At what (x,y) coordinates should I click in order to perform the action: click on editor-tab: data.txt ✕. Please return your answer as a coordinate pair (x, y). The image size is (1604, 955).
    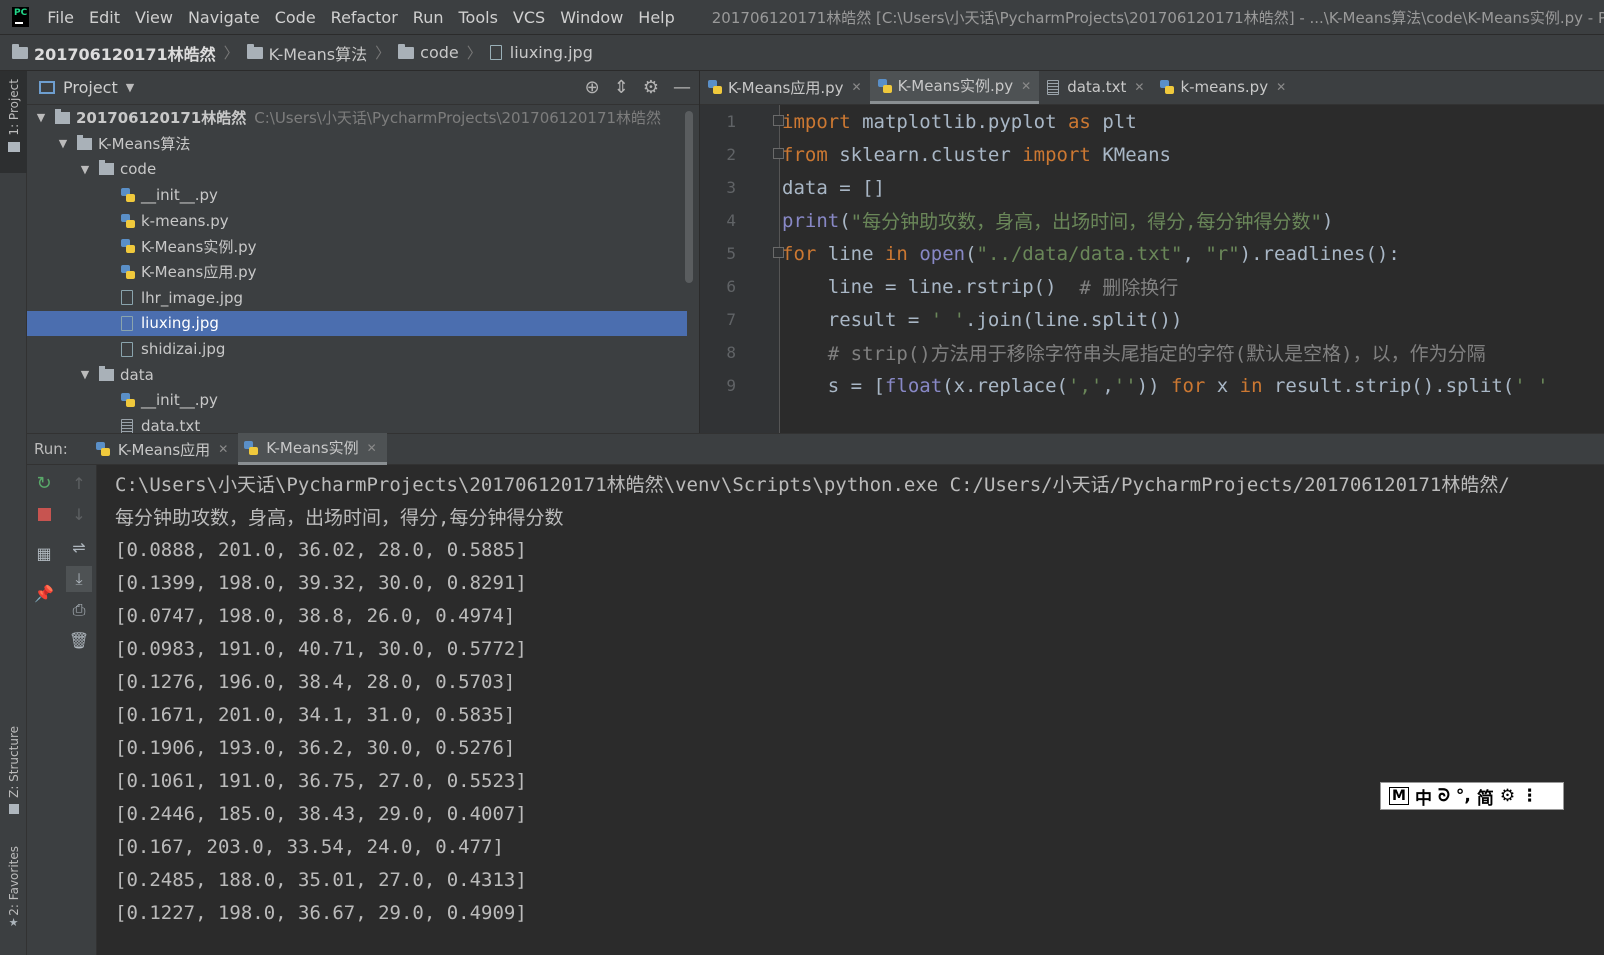
    Looking at the image, I should click on (1095, 87).